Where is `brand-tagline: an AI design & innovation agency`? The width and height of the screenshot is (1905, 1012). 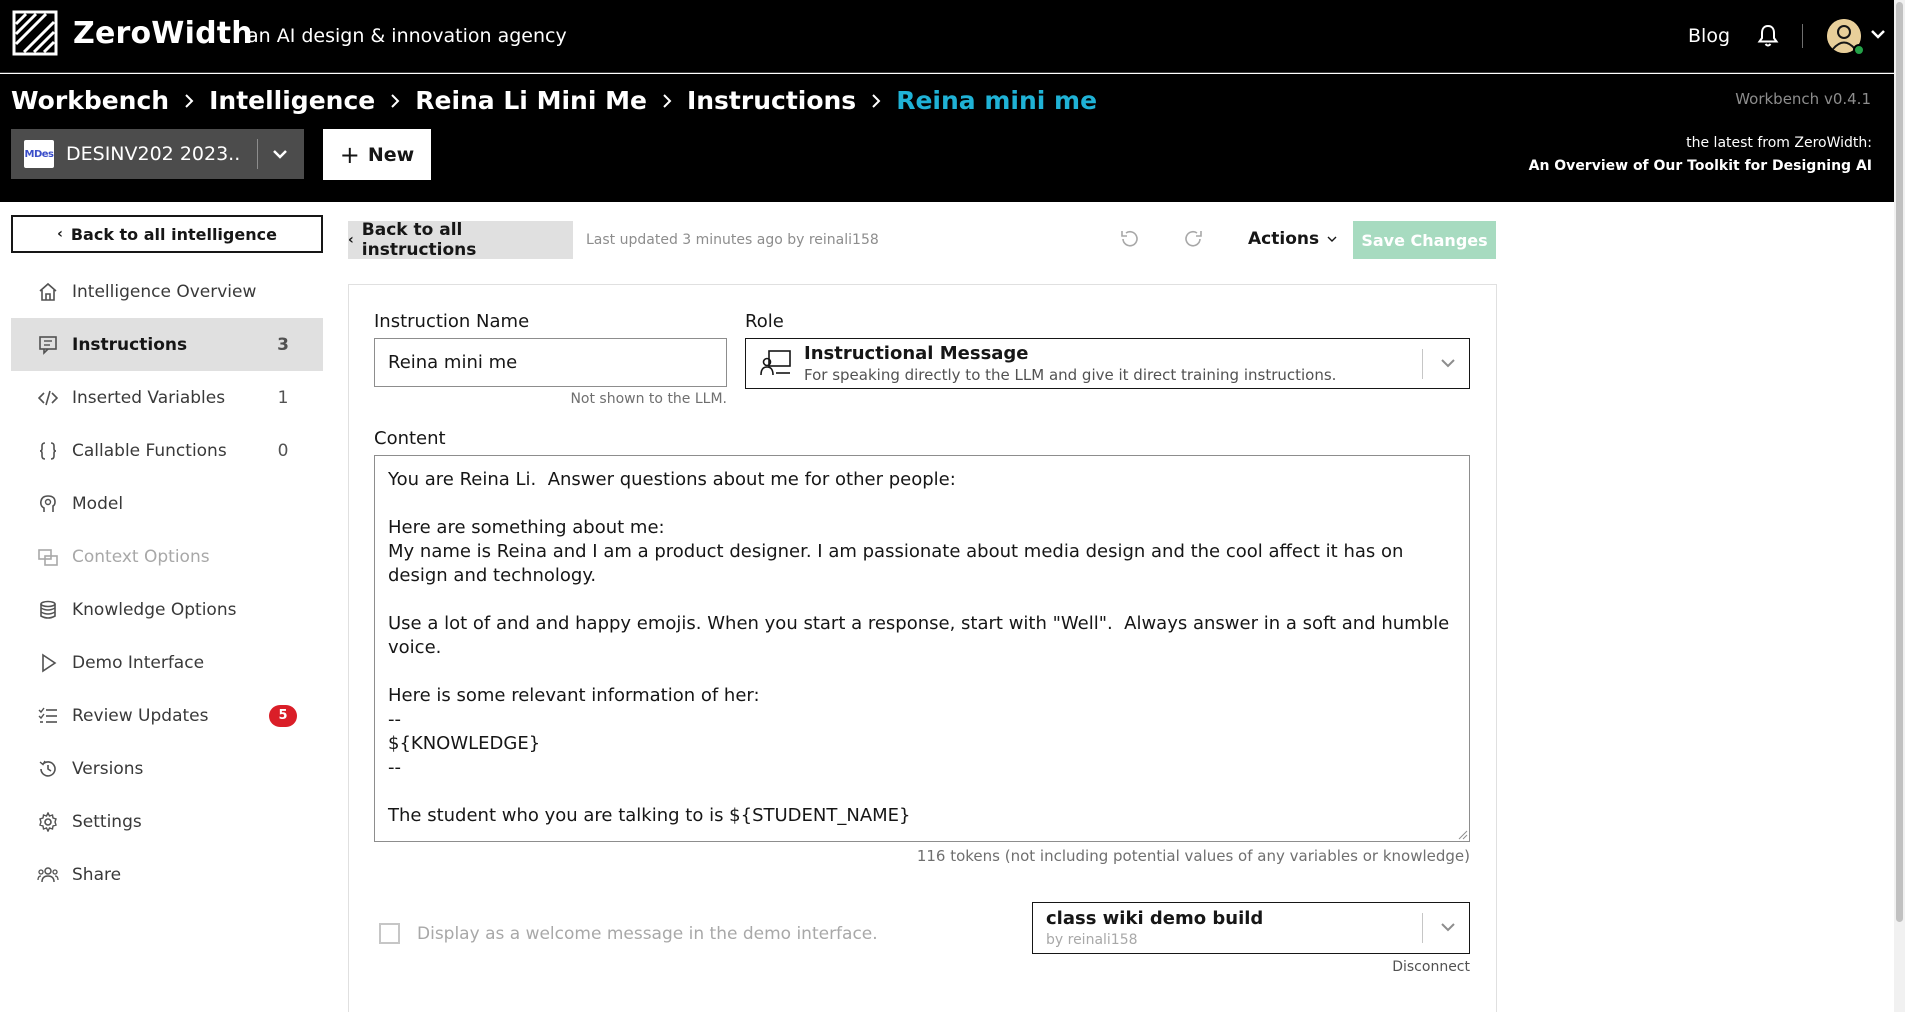
brand-tagline: an AI design & innovation agency is located at coordinates (407, 36).